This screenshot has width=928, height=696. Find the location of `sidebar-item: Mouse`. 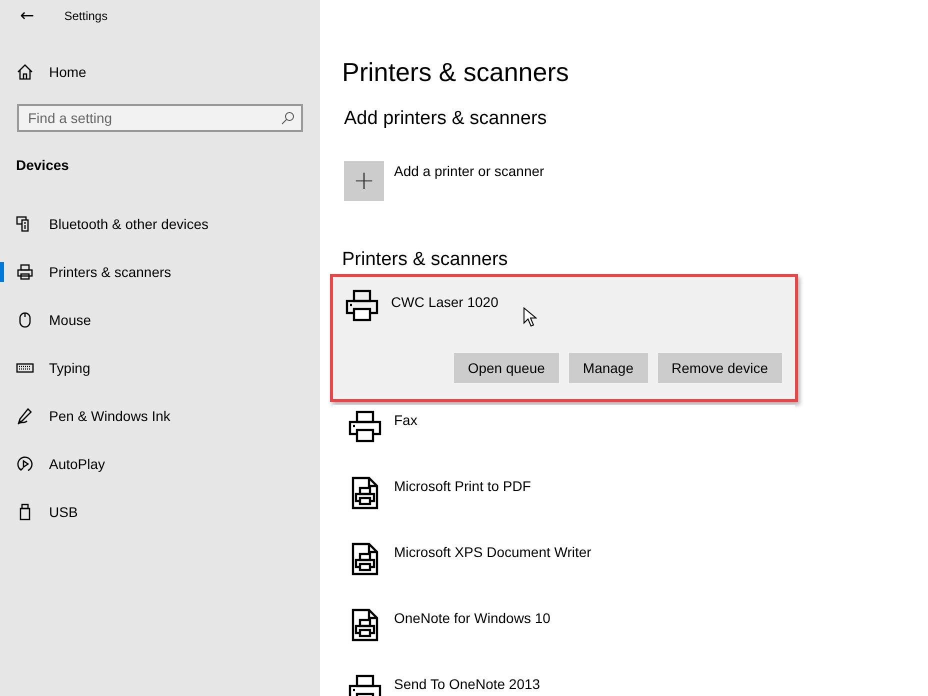

sidebar-item: Mouse is located at coordinates (70, 320).